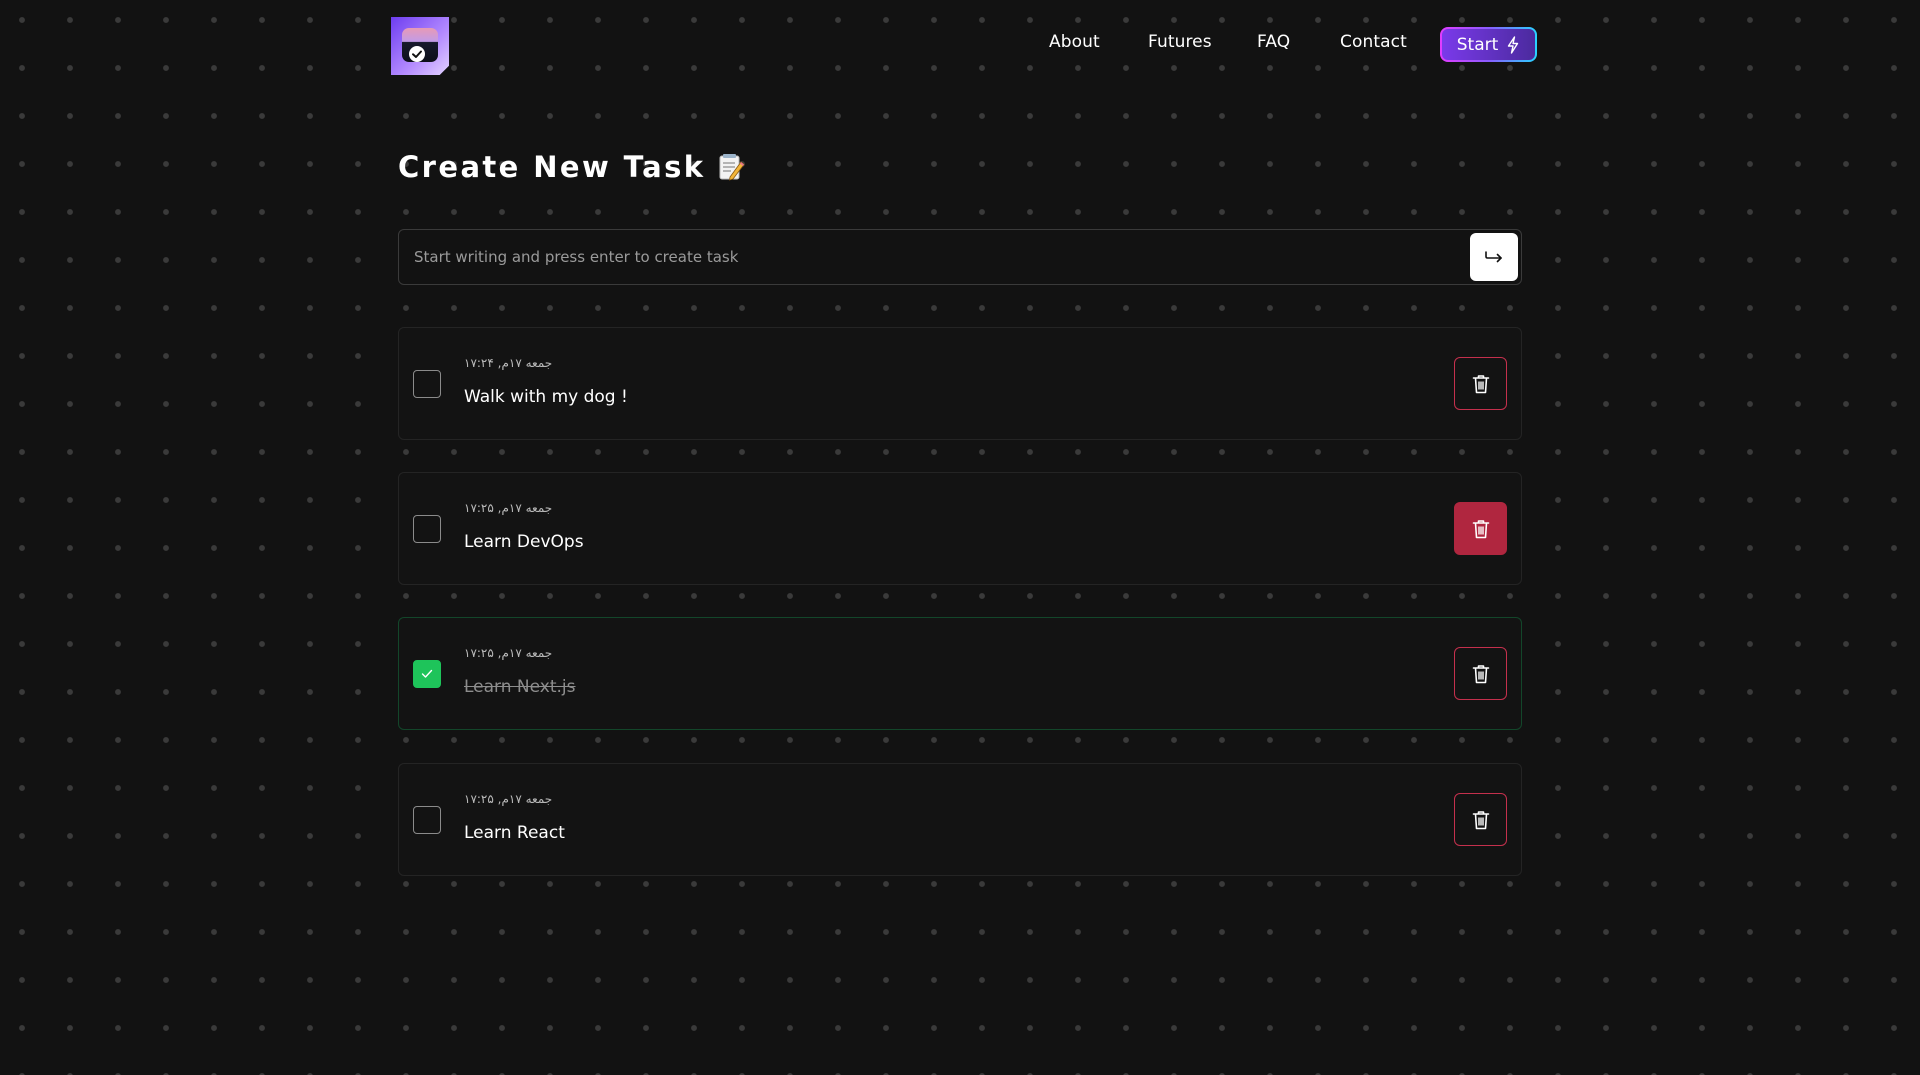  I want to click on start-button-label: Start, so click(1477, 44).